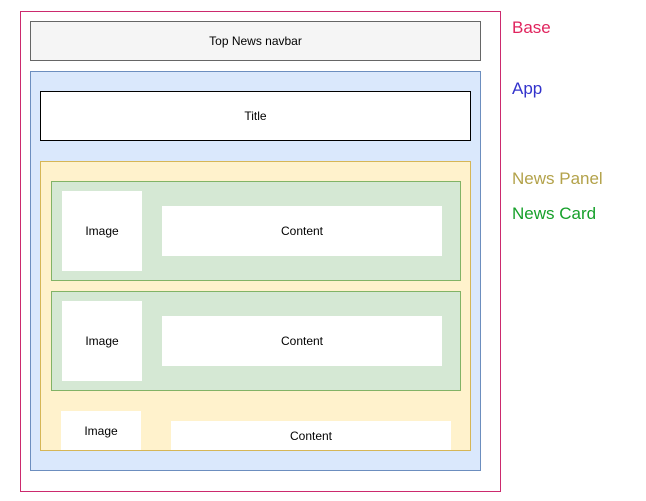  Describe the element at coordinates (557, 178) in the screenshot. I see `legend-news-panel: News Panel` at that location.